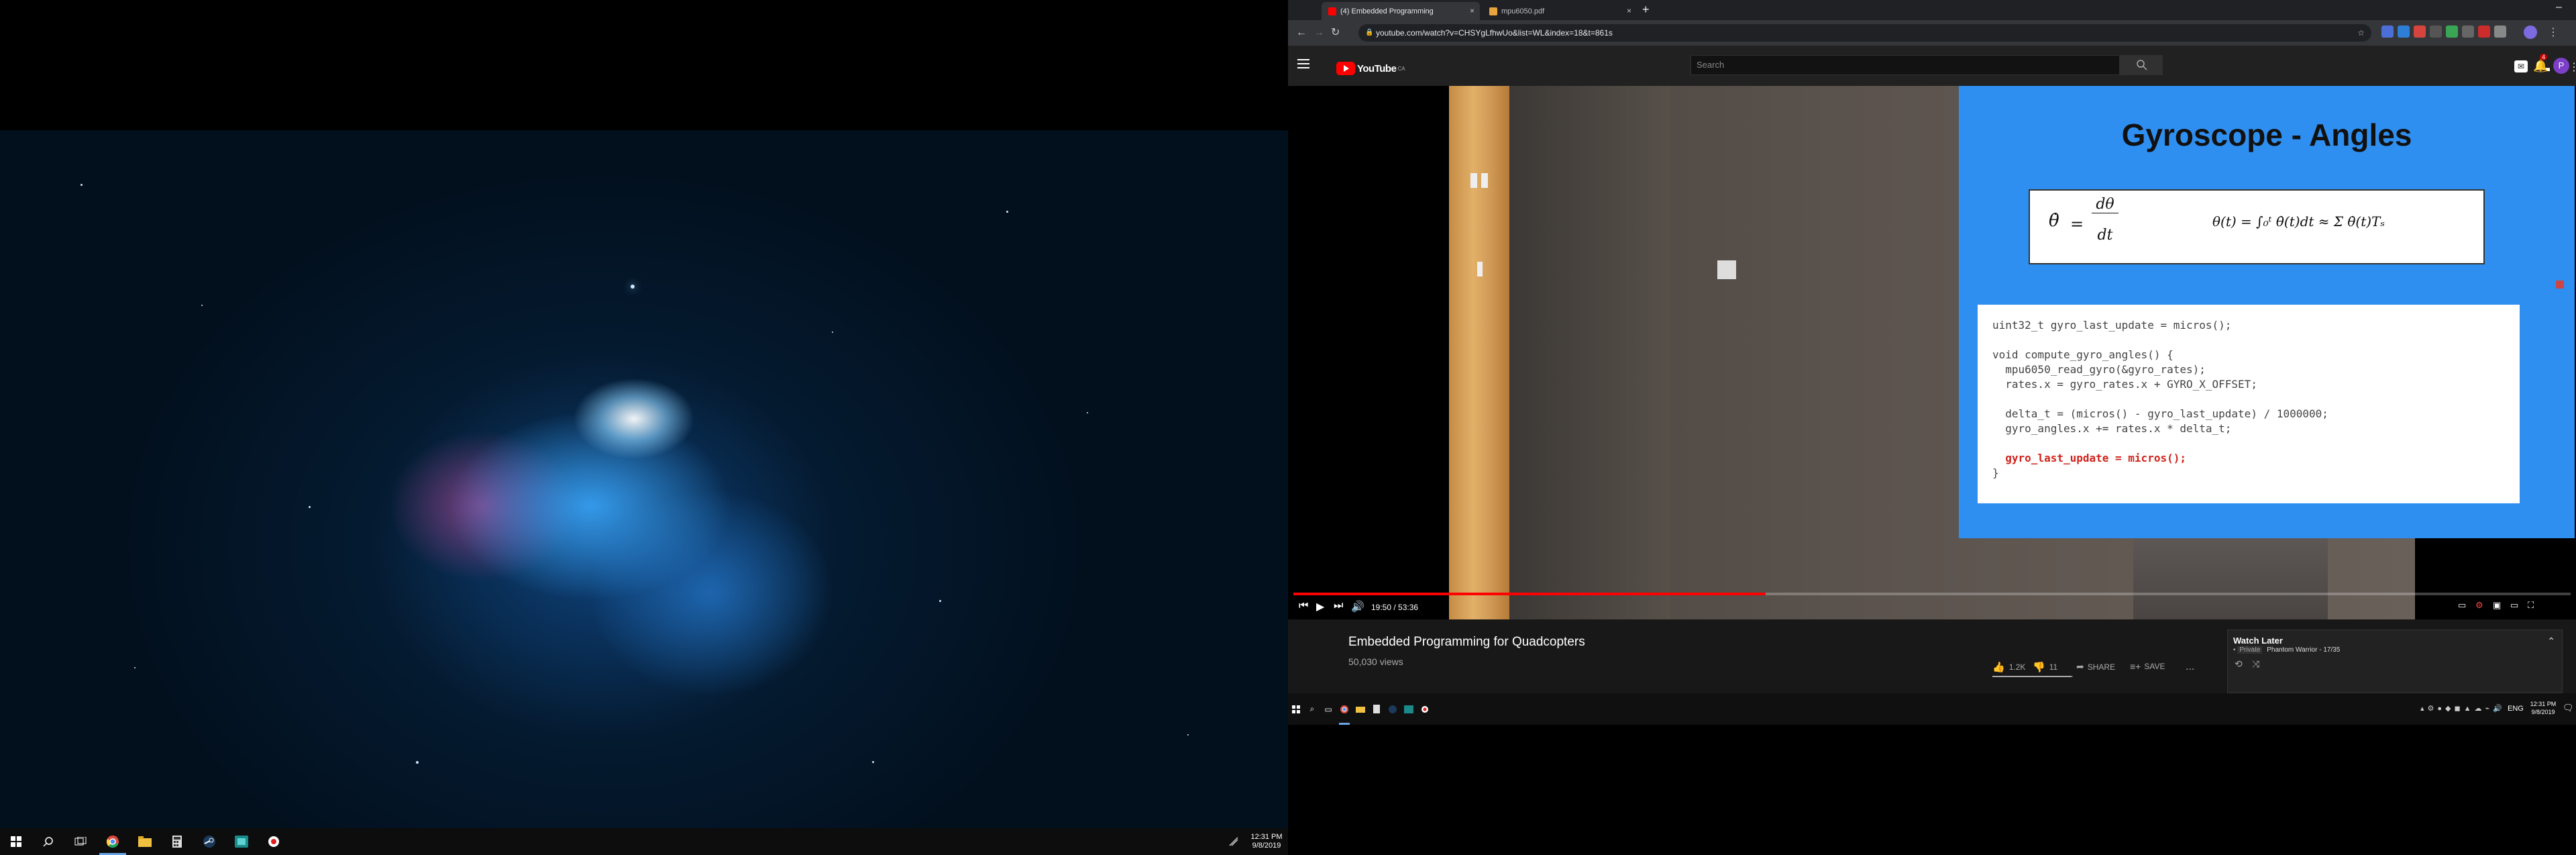 The image size is (2576, 855). Describe the element at coordinates (1303, 606) in the screenshot. I see `previous-icon: ⏮` at that location.